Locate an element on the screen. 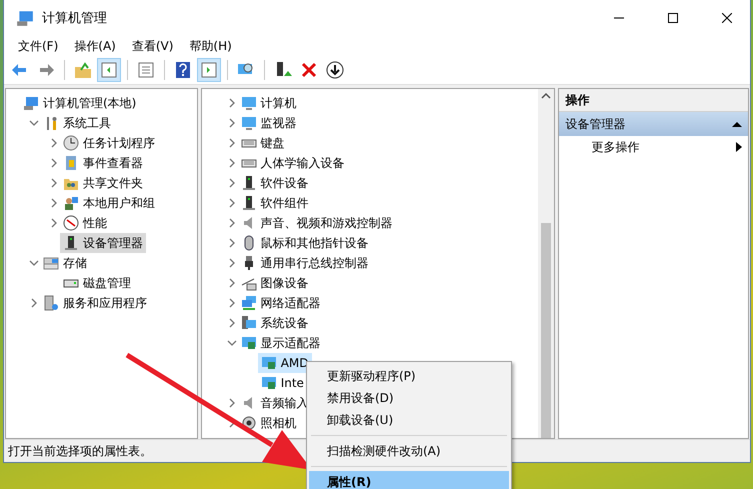 The width and height of the screenshot is (753, 489). tree-item: 事件查看器 is located at coordinates (103, 163).